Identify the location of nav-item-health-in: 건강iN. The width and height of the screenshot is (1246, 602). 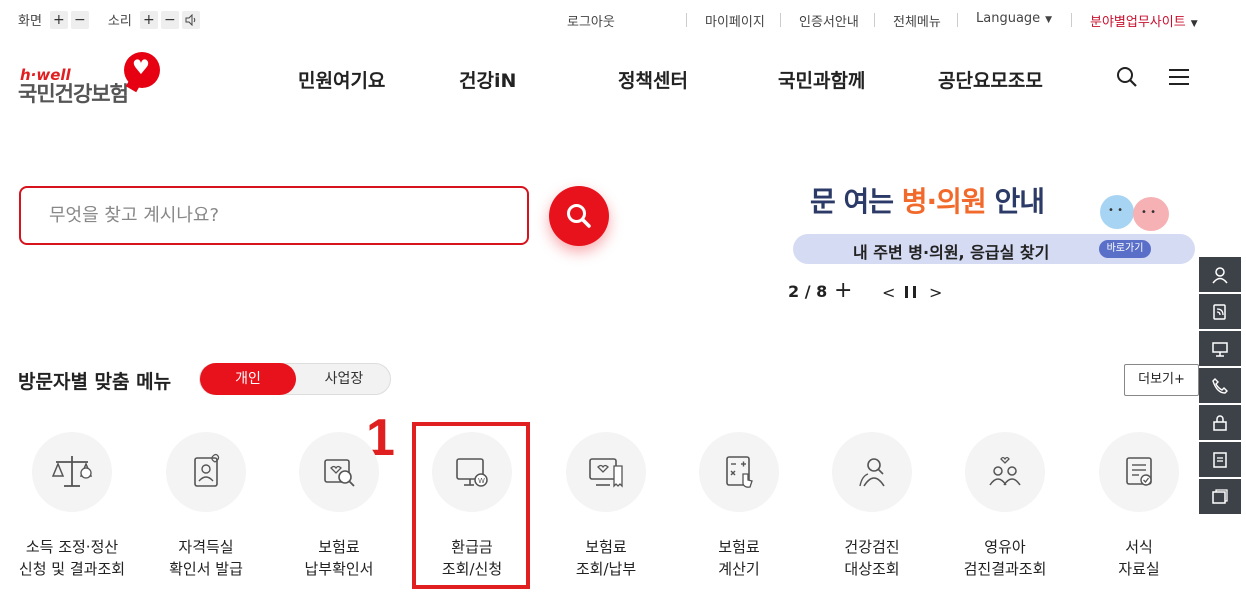
(487, 79).